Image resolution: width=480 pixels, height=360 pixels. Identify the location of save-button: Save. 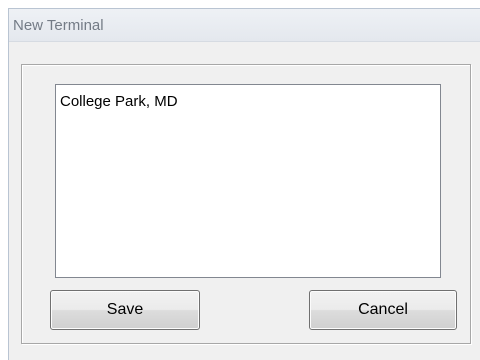
(125, 310).